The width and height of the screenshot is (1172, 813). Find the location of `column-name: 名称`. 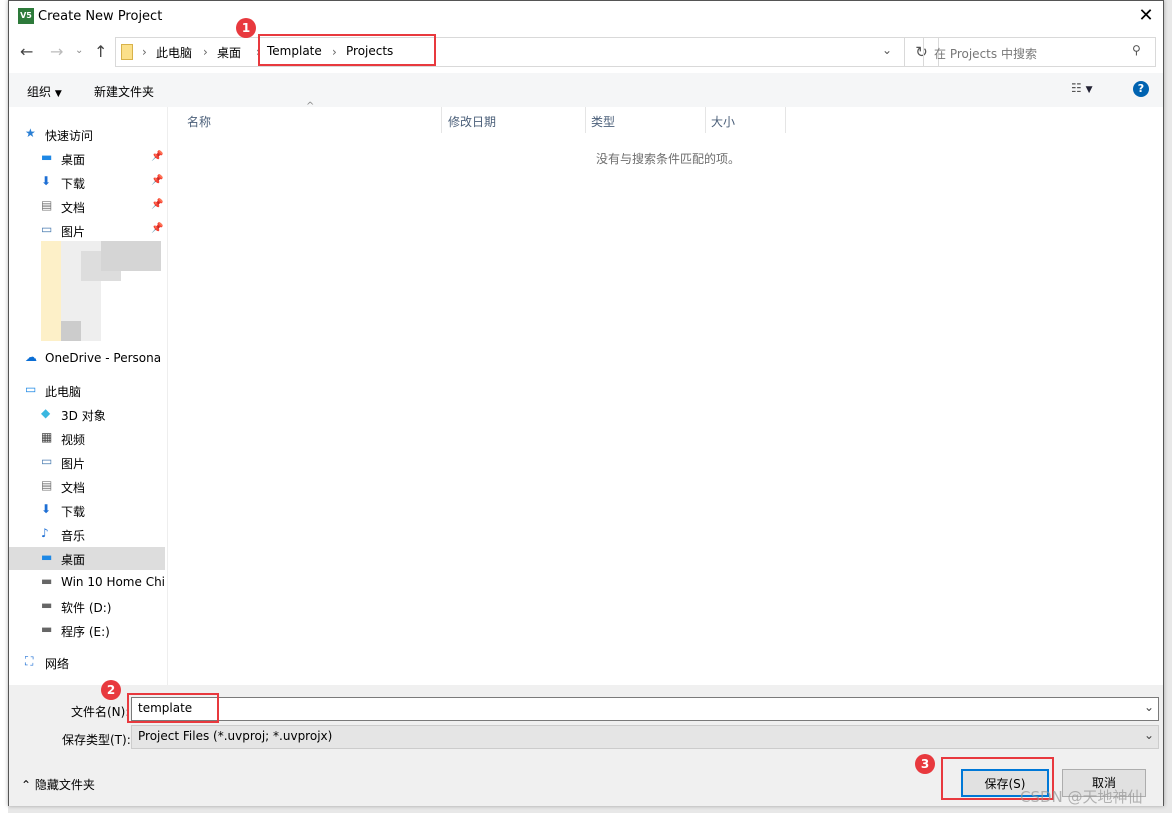

column-name: 名称 is located at coordinates (199, 121).